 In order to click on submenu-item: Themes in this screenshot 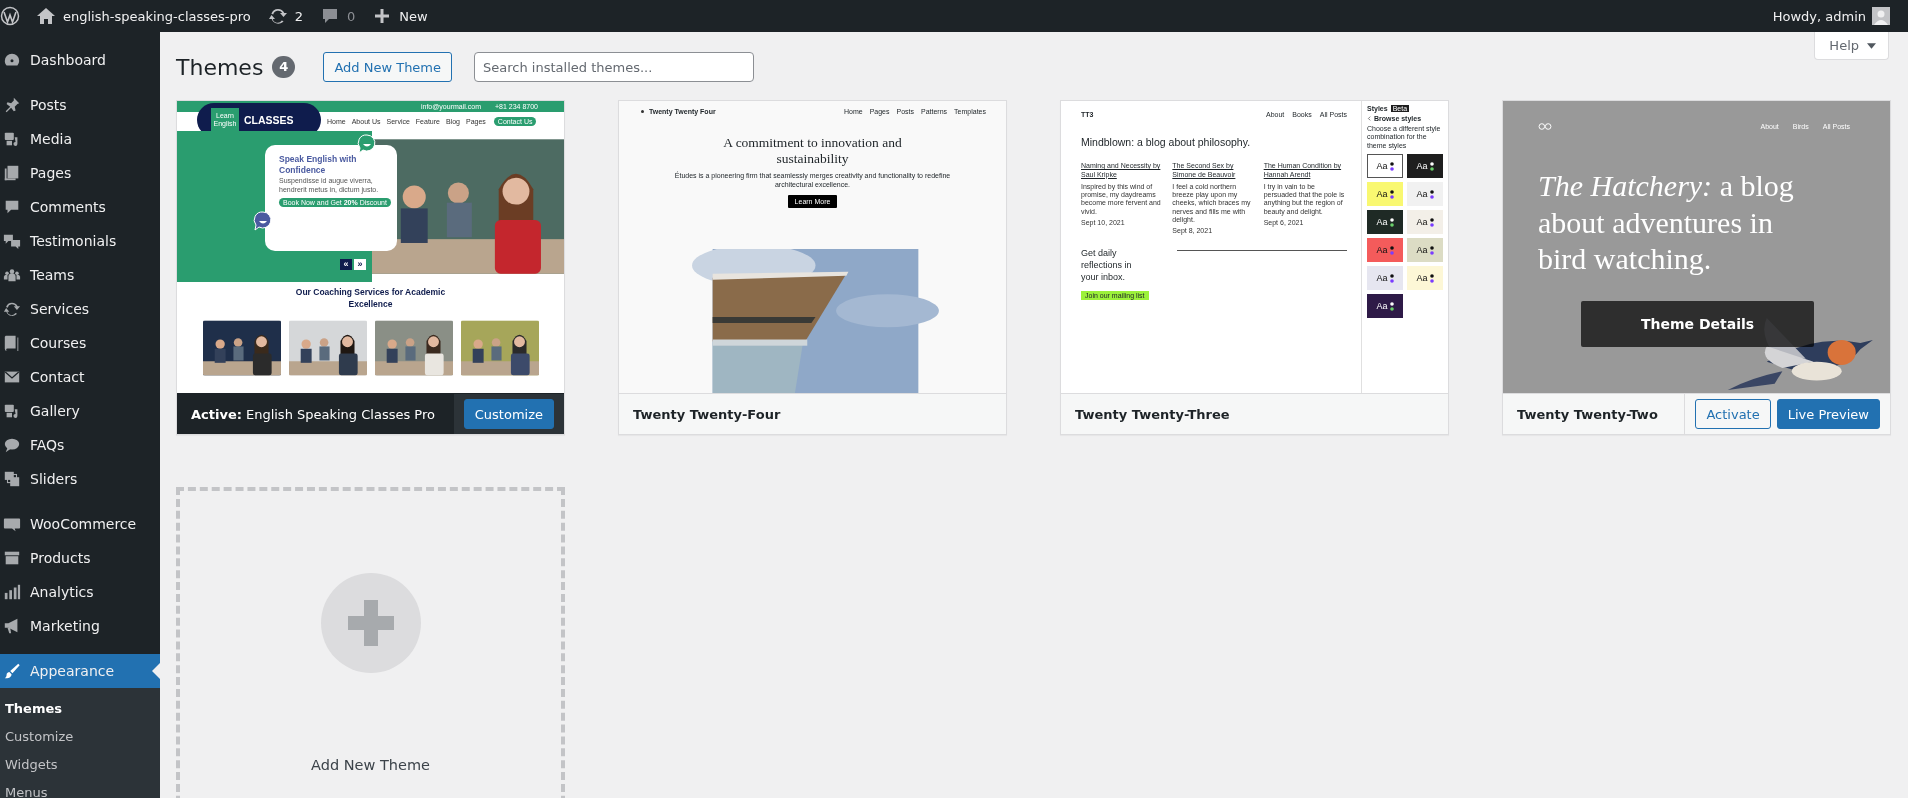, I will do `click(80, 709)`.